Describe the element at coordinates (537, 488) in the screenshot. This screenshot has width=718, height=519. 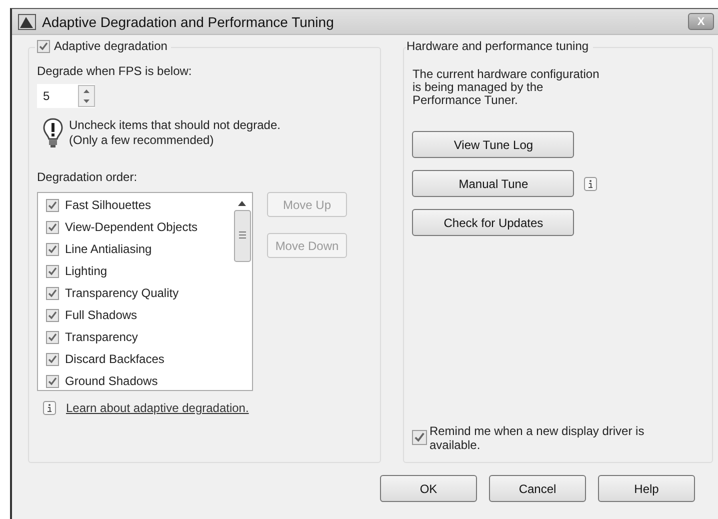
I see `dialog-button: Cancel` at that location.